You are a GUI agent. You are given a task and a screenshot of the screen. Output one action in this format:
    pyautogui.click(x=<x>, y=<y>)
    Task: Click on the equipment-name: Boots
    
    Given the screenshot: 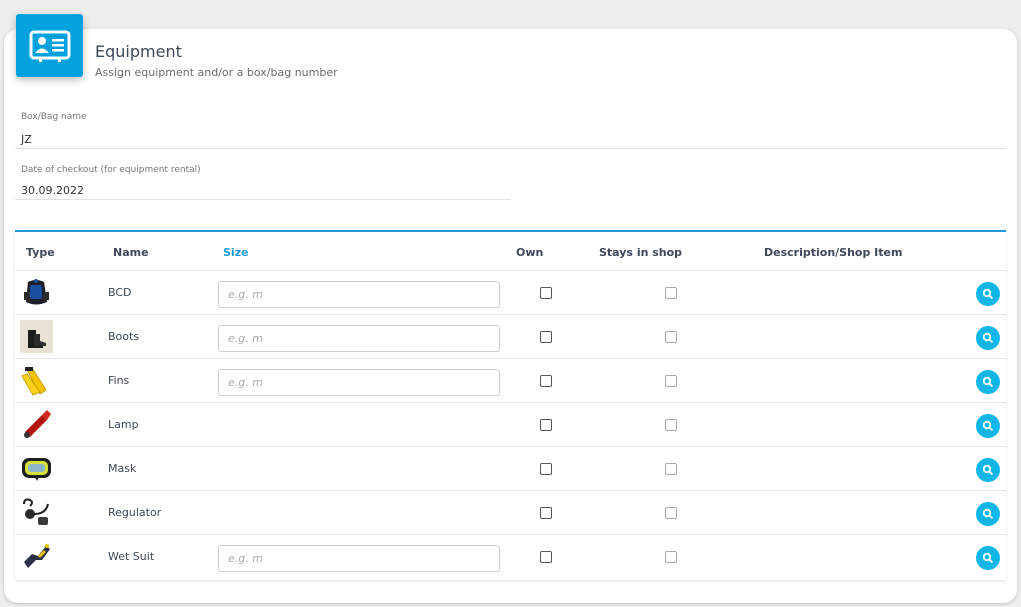 What is the action you would take?
    pyautogui.click(x=124, y=336)
    